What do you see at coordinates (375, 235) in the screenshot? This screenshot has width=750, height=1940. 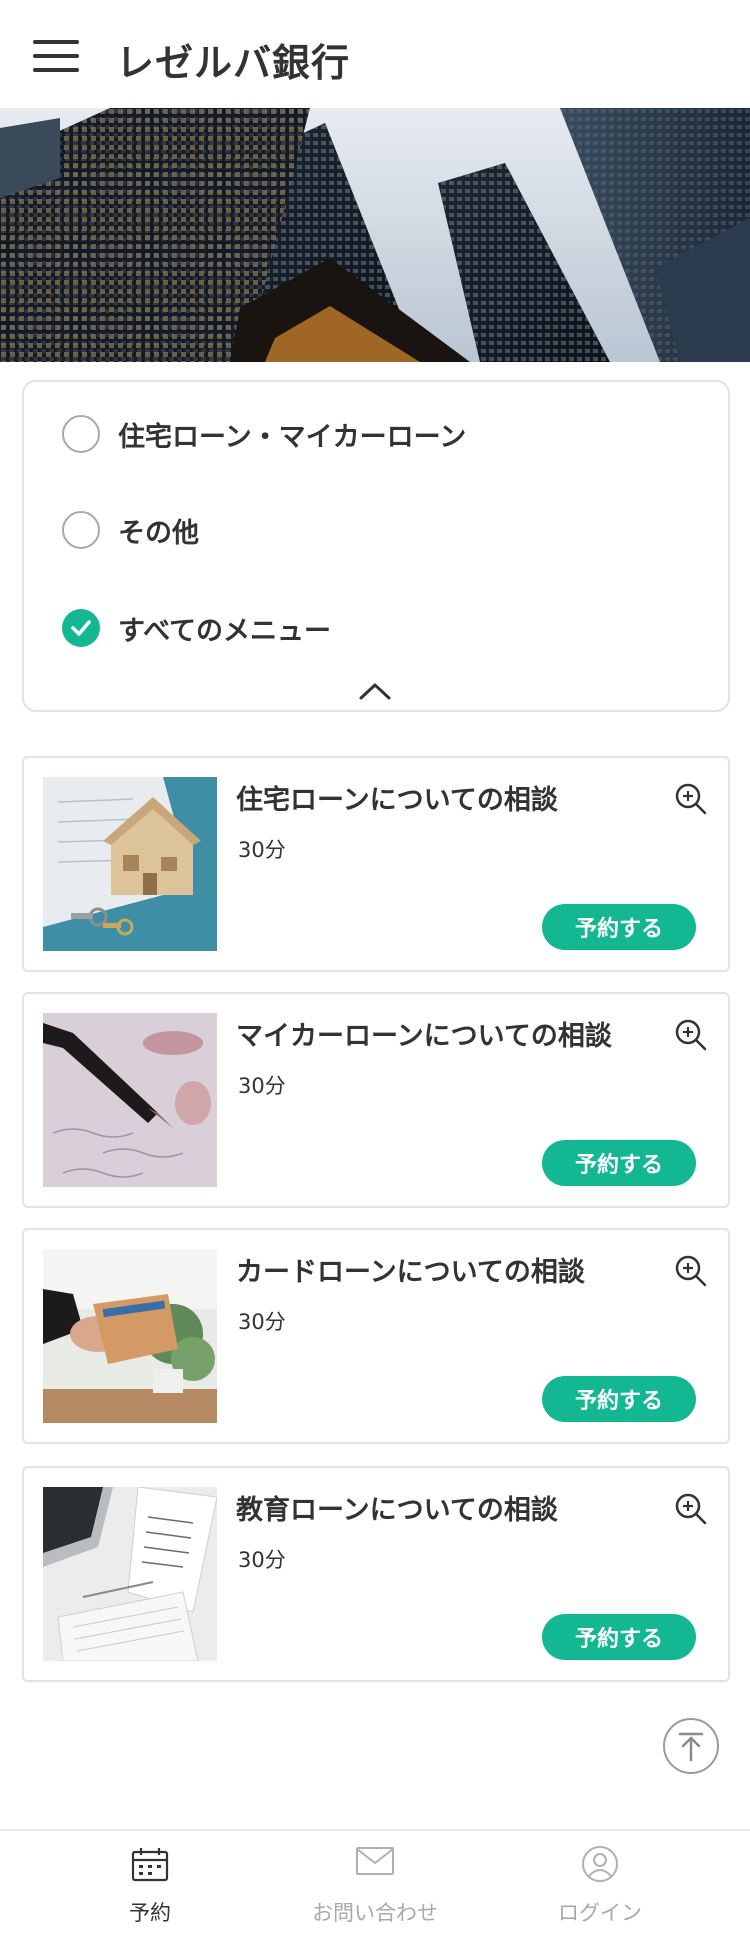 I see `hero-image` at bounding box center [375, 235].